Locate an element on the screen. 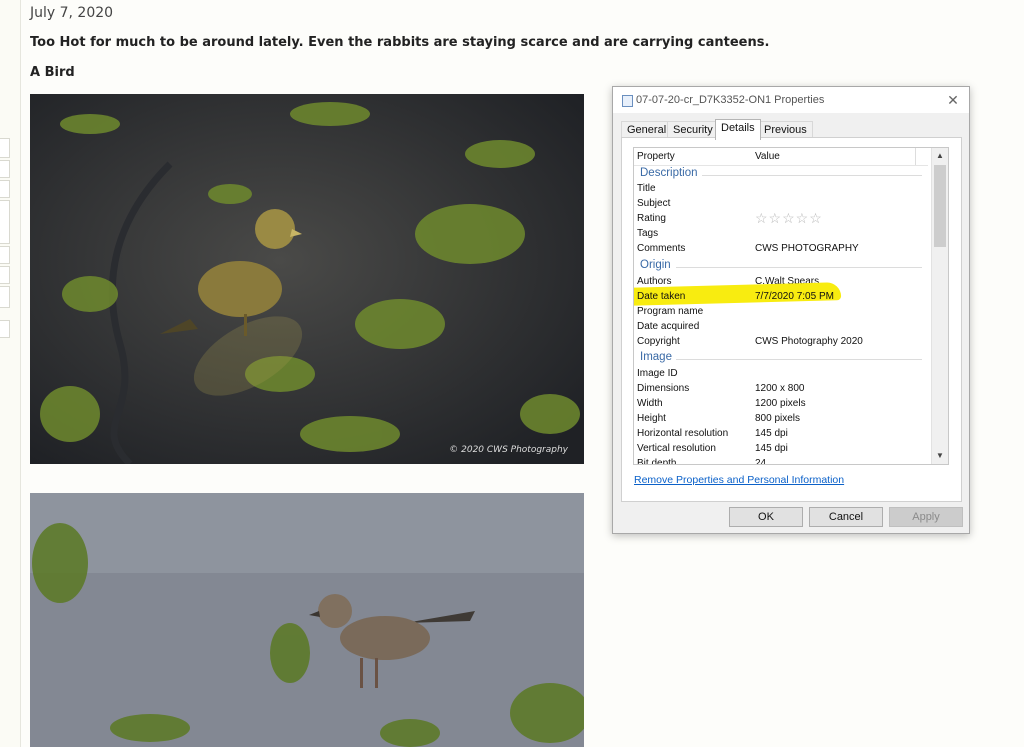 The width and height of the screenshot is (1024, 747). list-header: Property Value is located at coordinates (781, 157).